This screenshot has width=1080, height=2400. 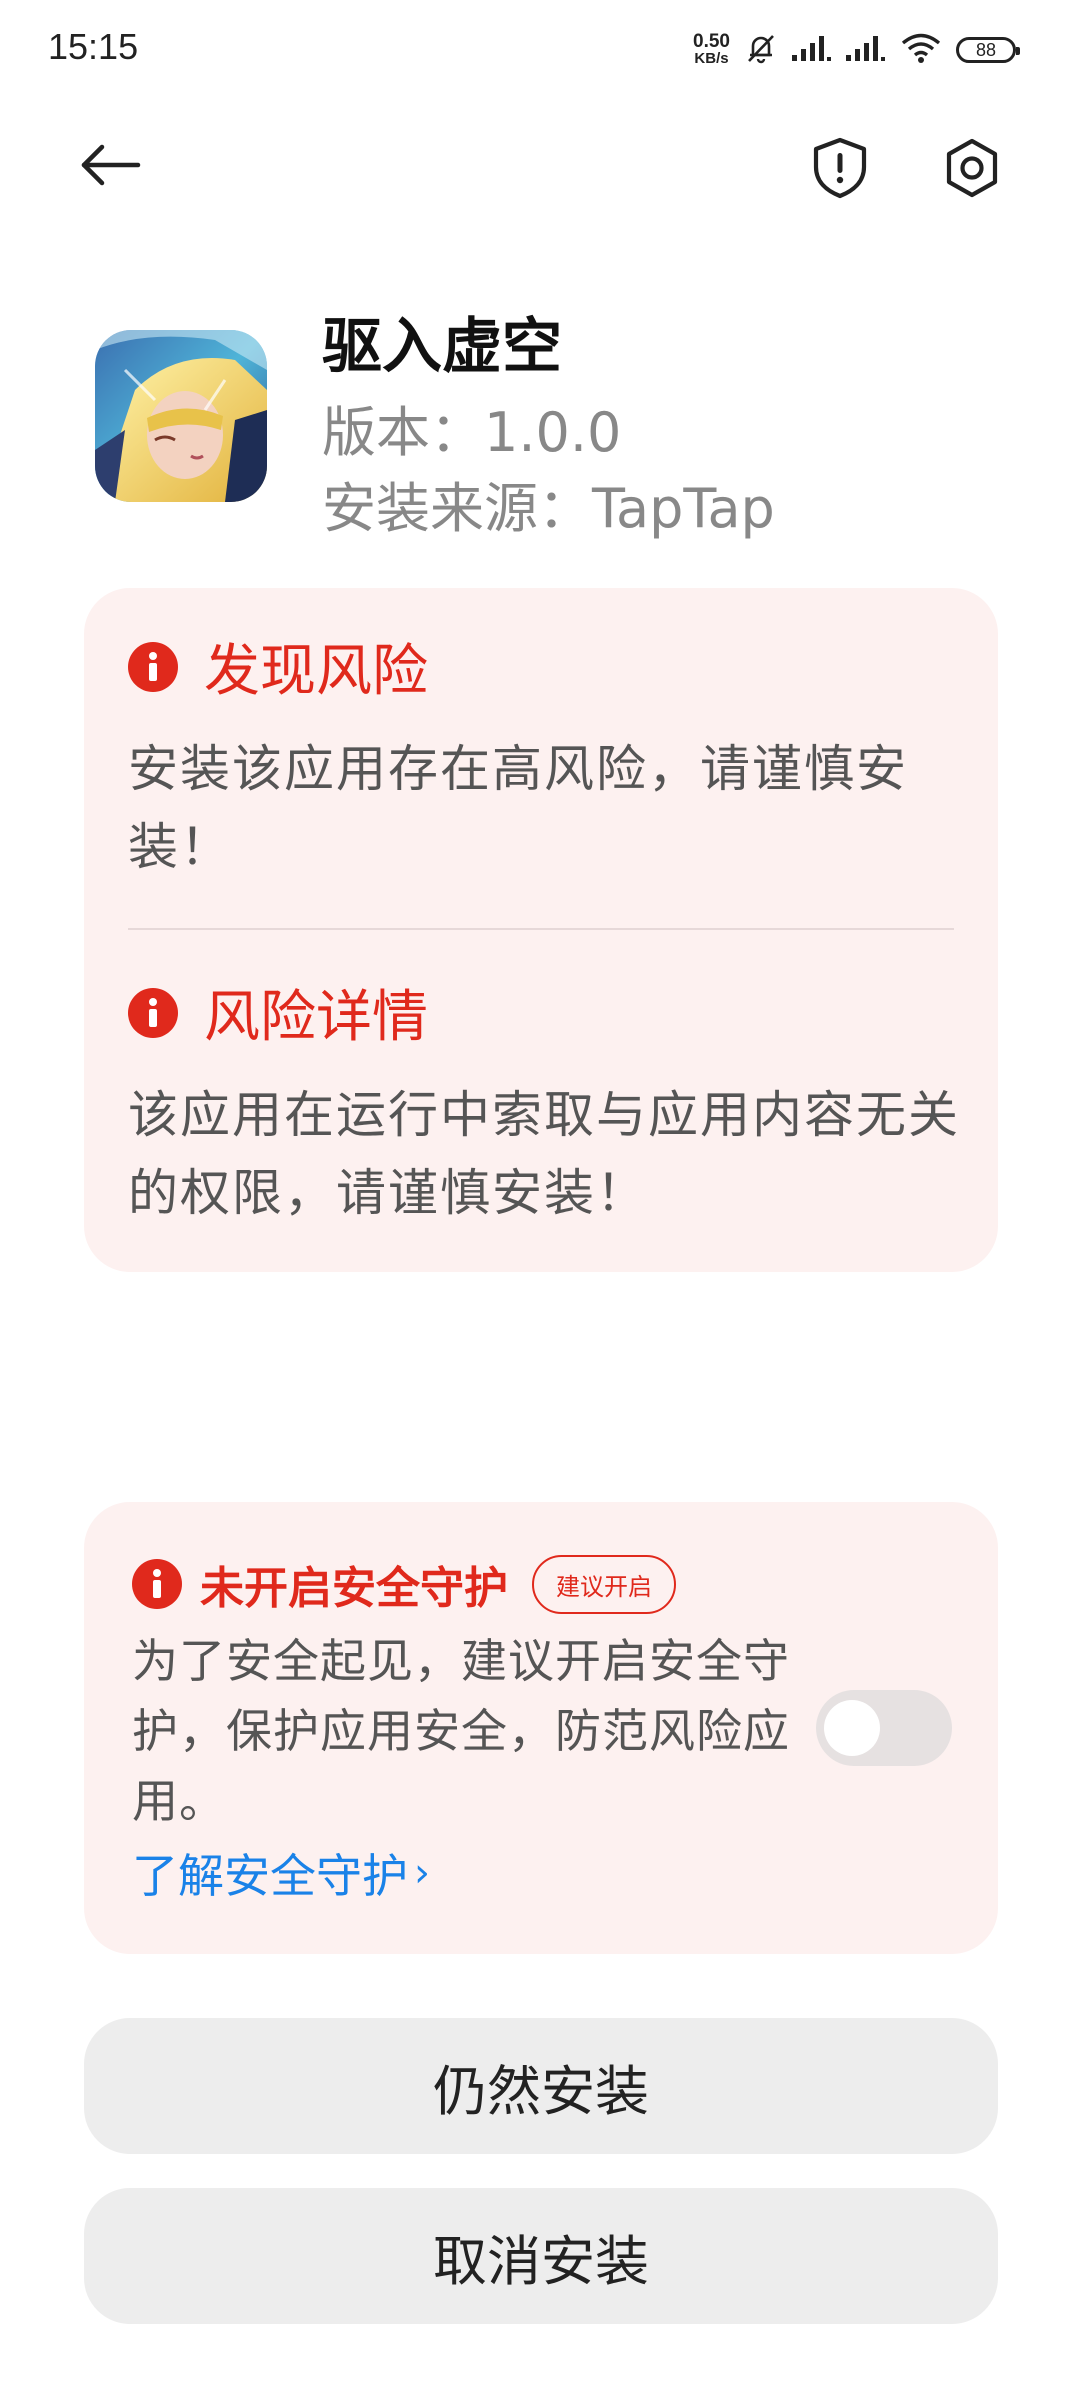 I want to click on settings-button, so click(x=972, y=170).